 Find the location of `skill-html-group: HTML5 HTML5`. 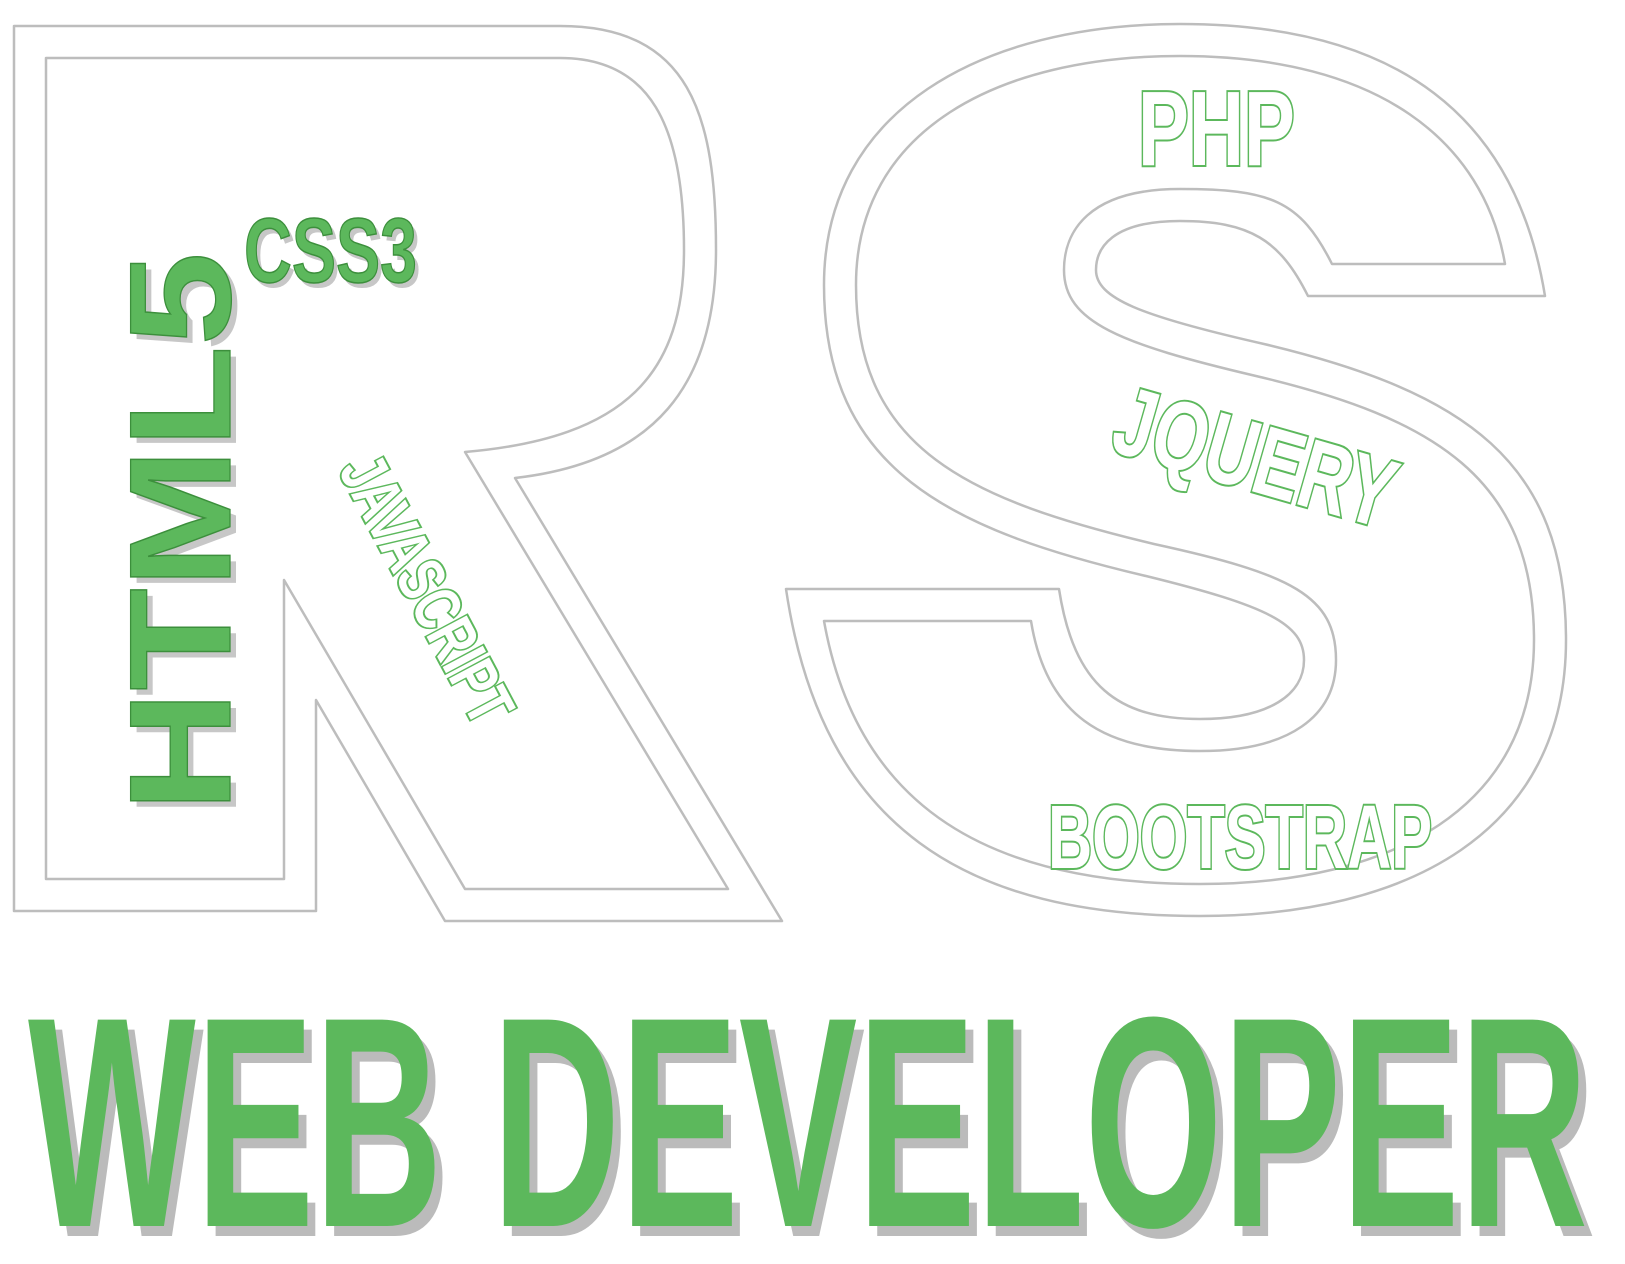

skill-html-group: HTML5 HTML5 is located at coordinates (183, 534).